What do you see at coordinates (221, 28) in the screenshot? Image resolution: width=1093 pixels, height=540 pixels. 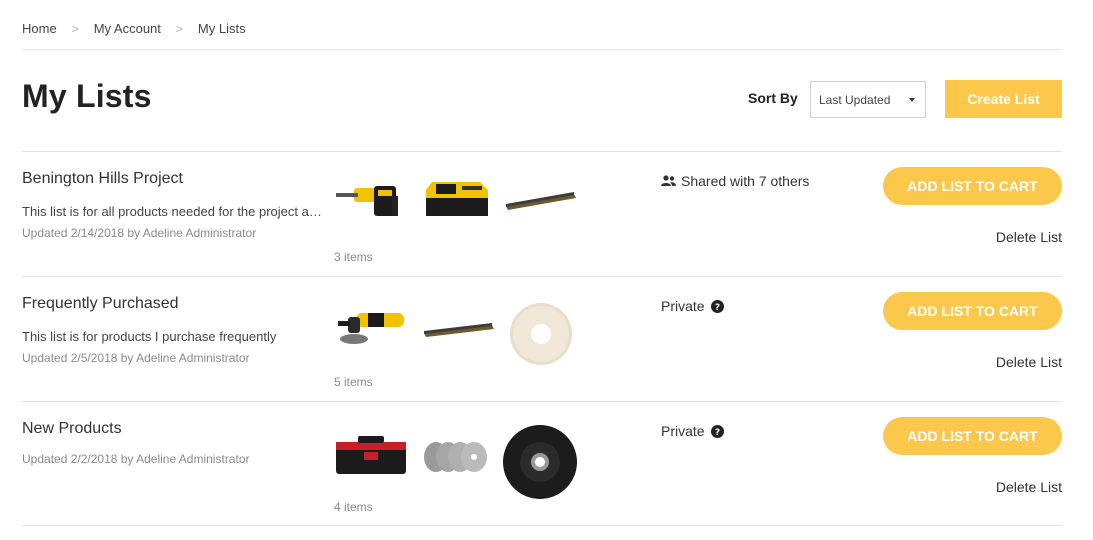 I see `breadcrumb-my-lists: My Lists` at bounding box center [221, 28].